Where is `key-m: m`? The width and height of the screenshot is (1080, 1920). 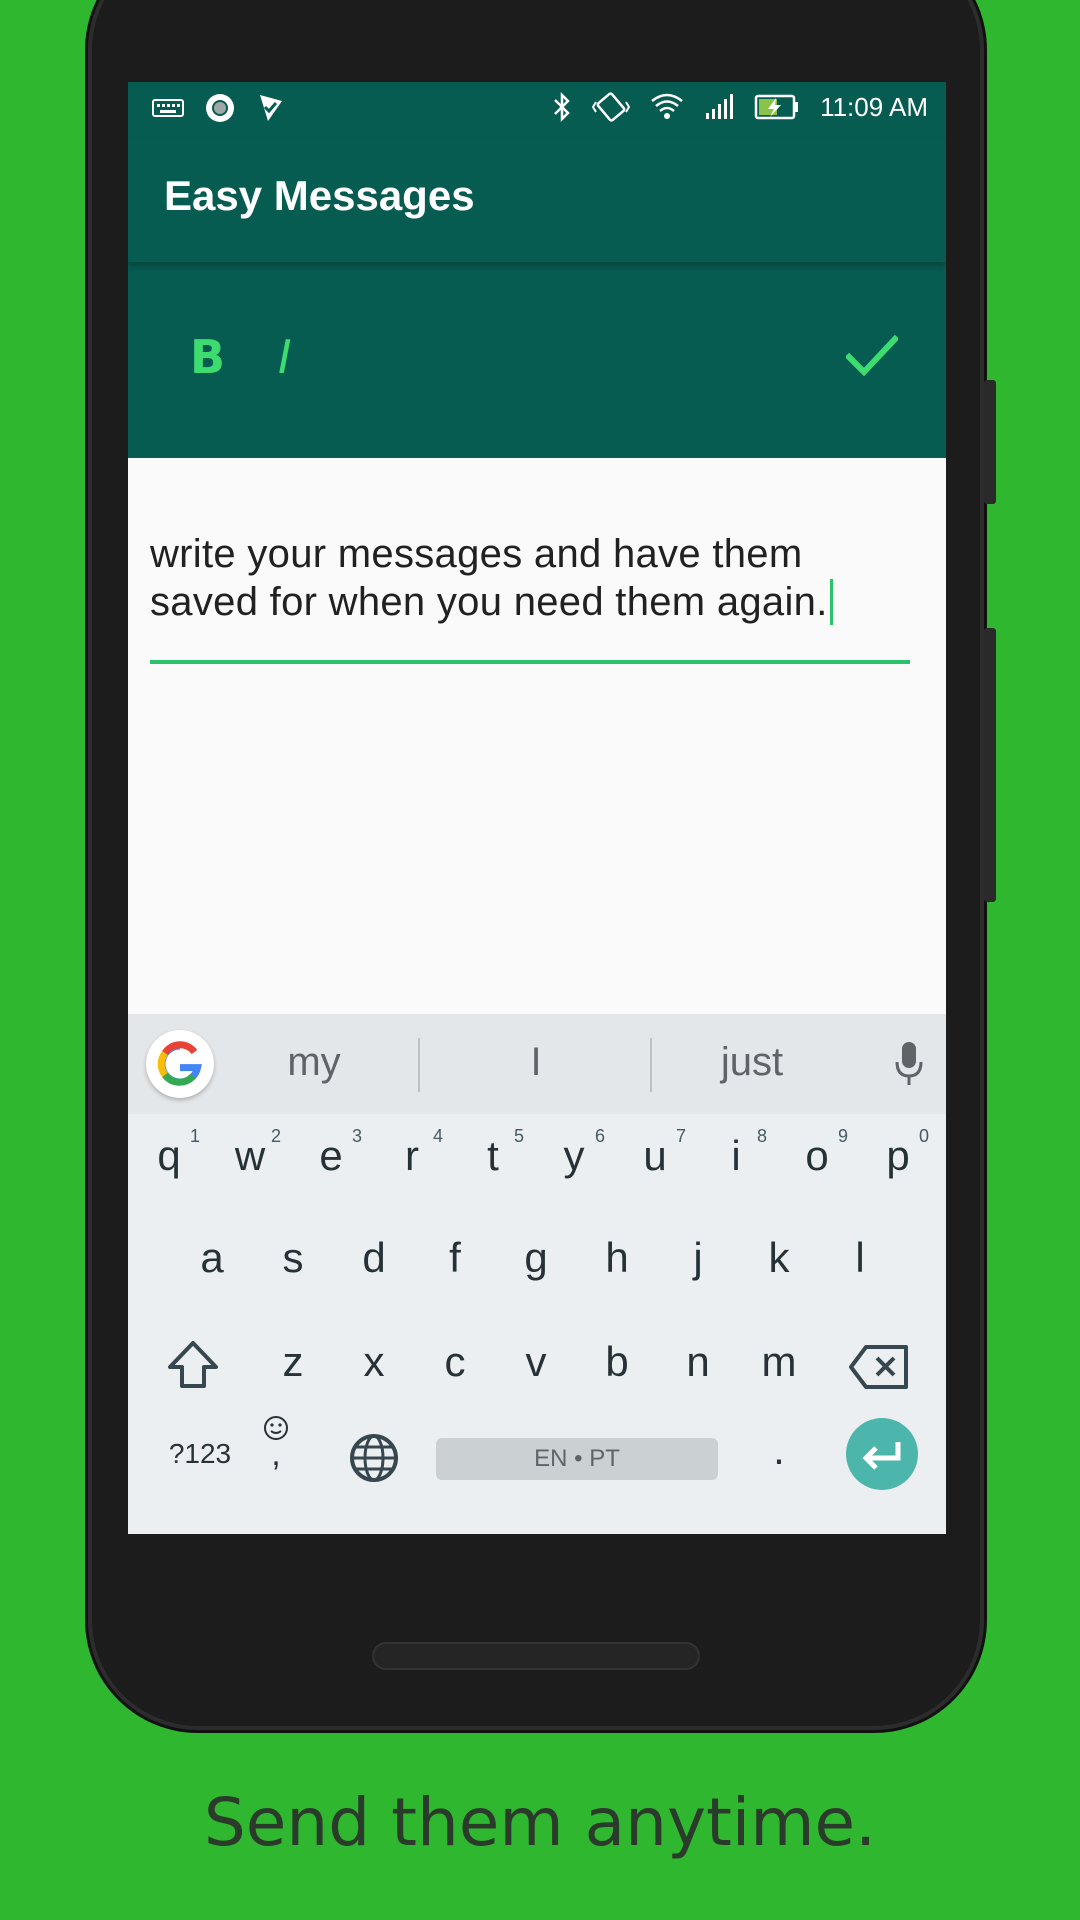
key-m: m is located at coordinates (779, 1362).